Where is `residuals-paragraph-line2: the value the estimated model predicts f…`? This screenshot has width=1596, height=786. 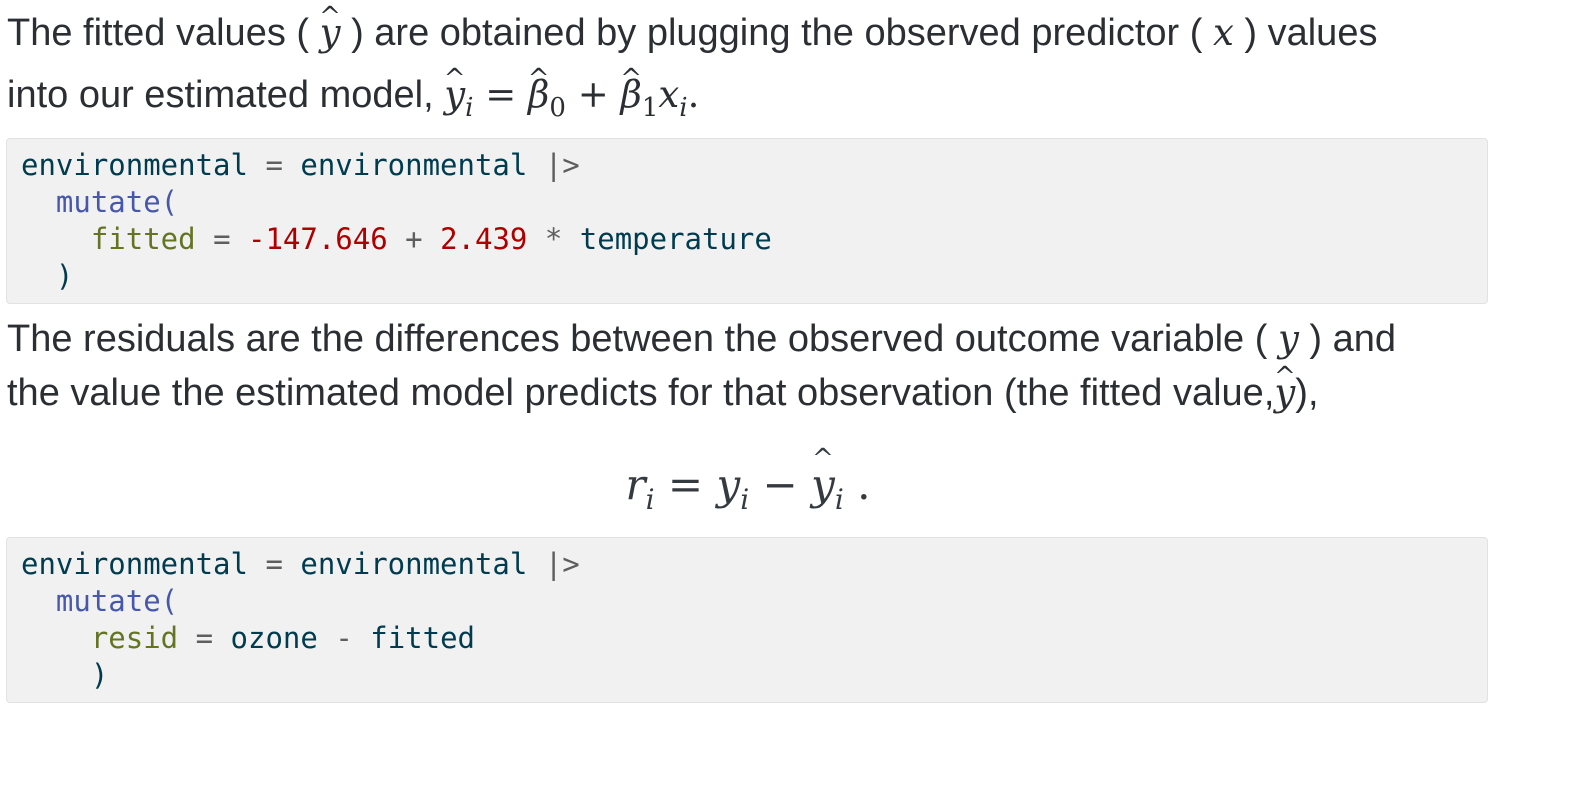
residuals-paragraph-line2: the value the estimated model predicts f… is located at coordinates (757, 393).